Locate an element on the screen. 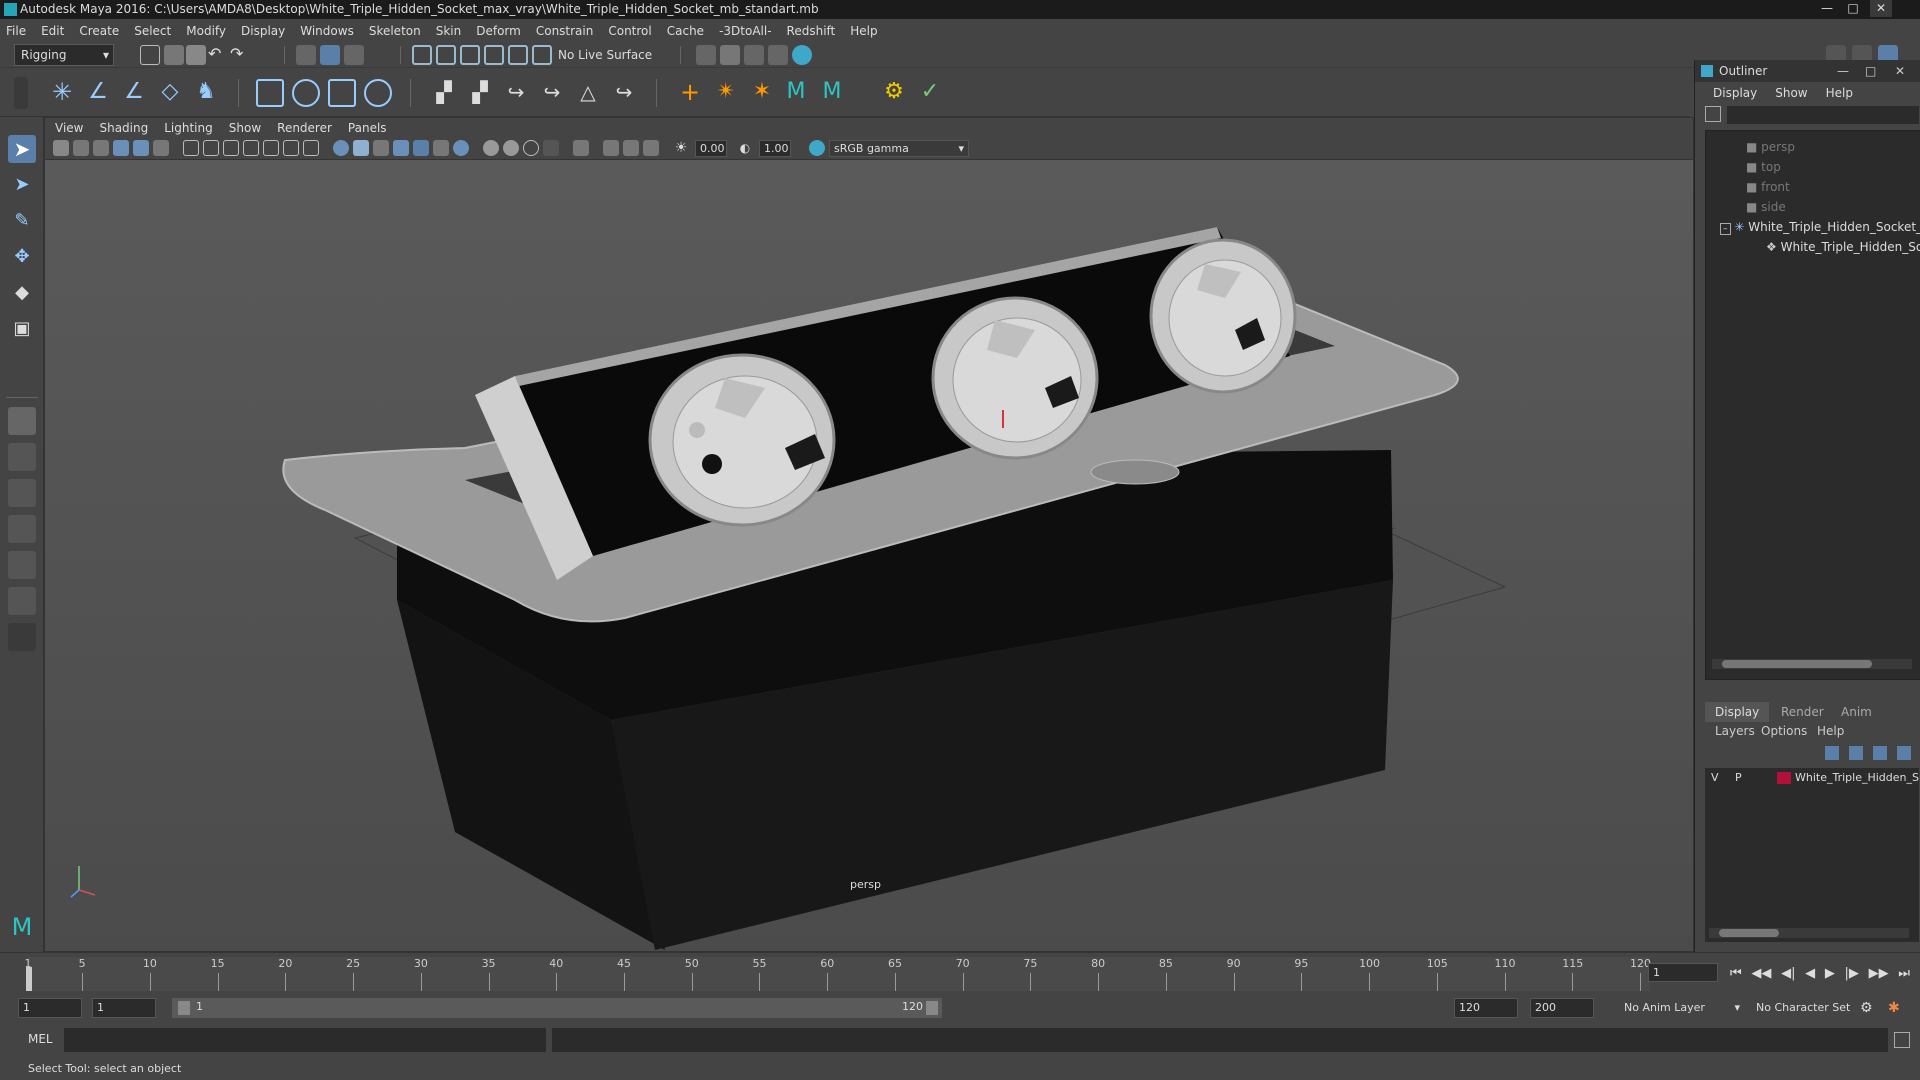 This screenshot has width=1920, height=1080. outliner-layout-icon is located at coordinates (22, 601).